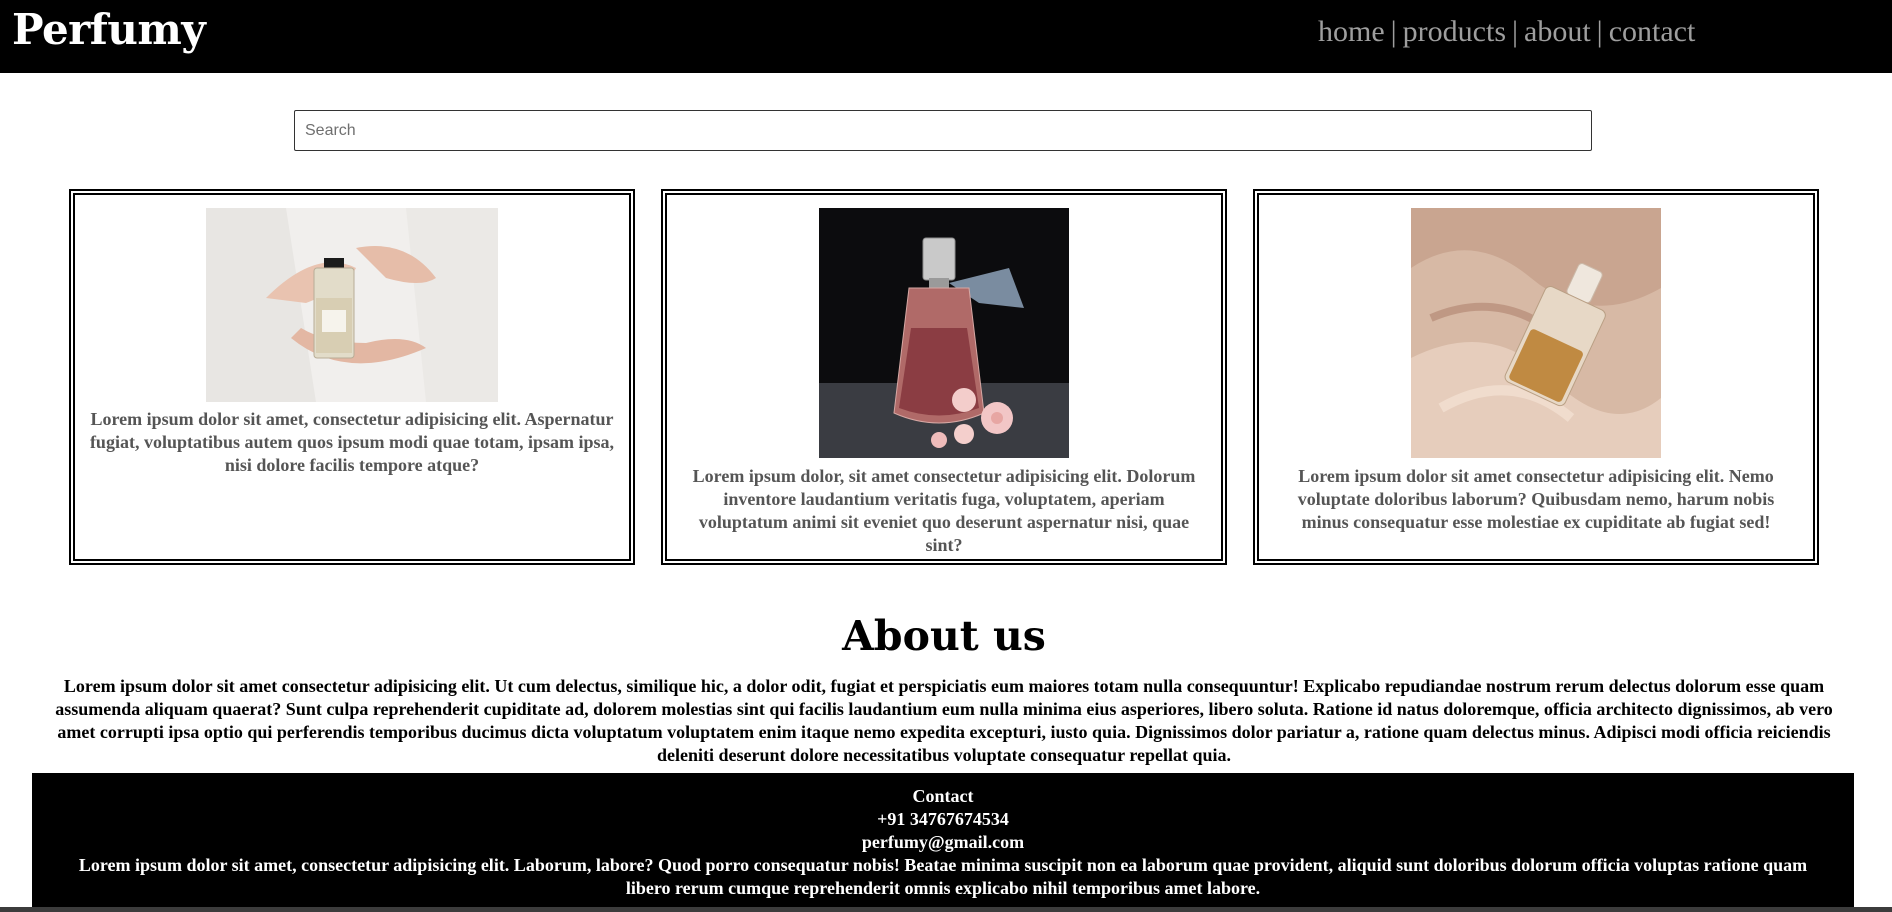  I want to click on nav-about-link: about, so click(1557, 31).